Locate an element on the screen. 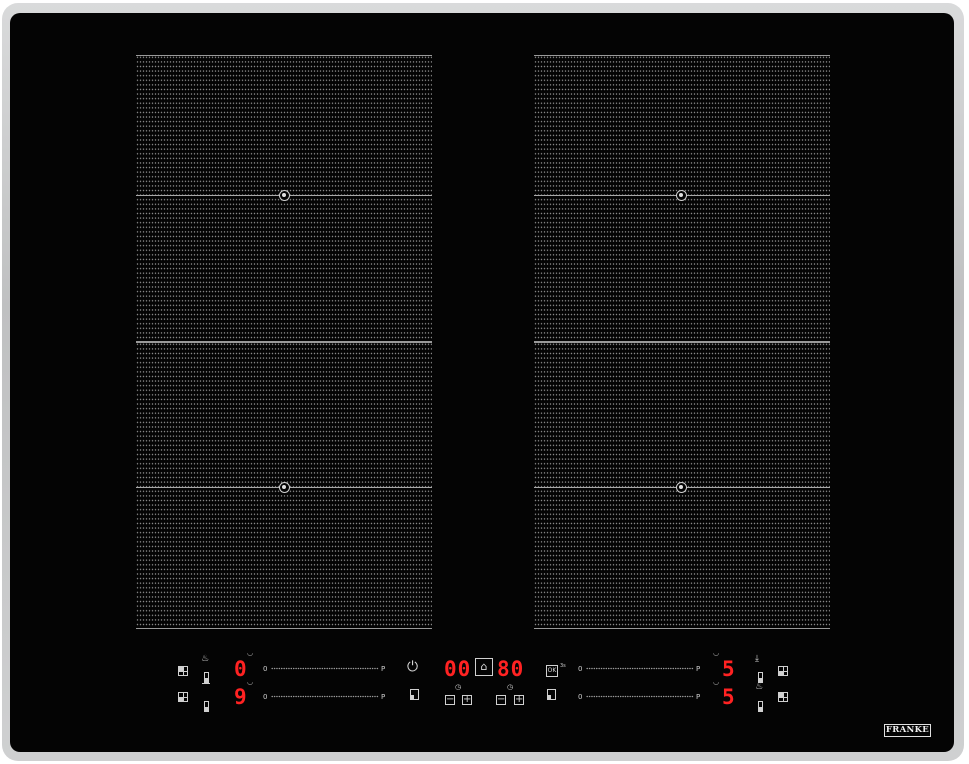  zone-rear-right is located at coordinates (682, 485).